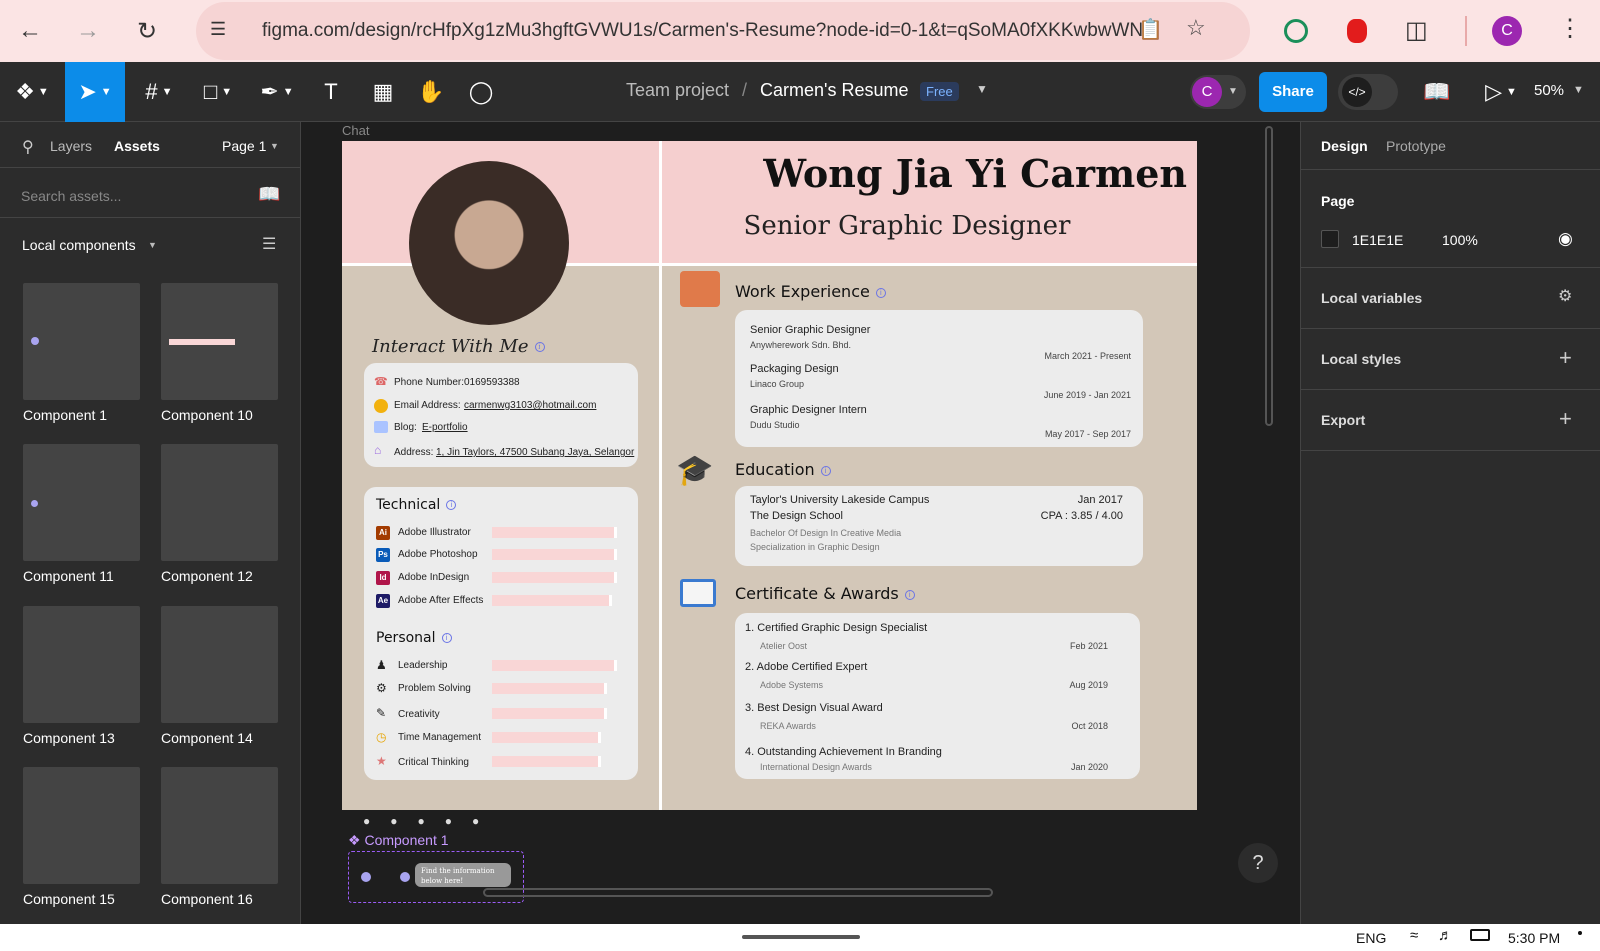 The width and height of the screenshot is (1600, 951). I want to click on graduation-cap-icon: 🎓, so click(695, 470).